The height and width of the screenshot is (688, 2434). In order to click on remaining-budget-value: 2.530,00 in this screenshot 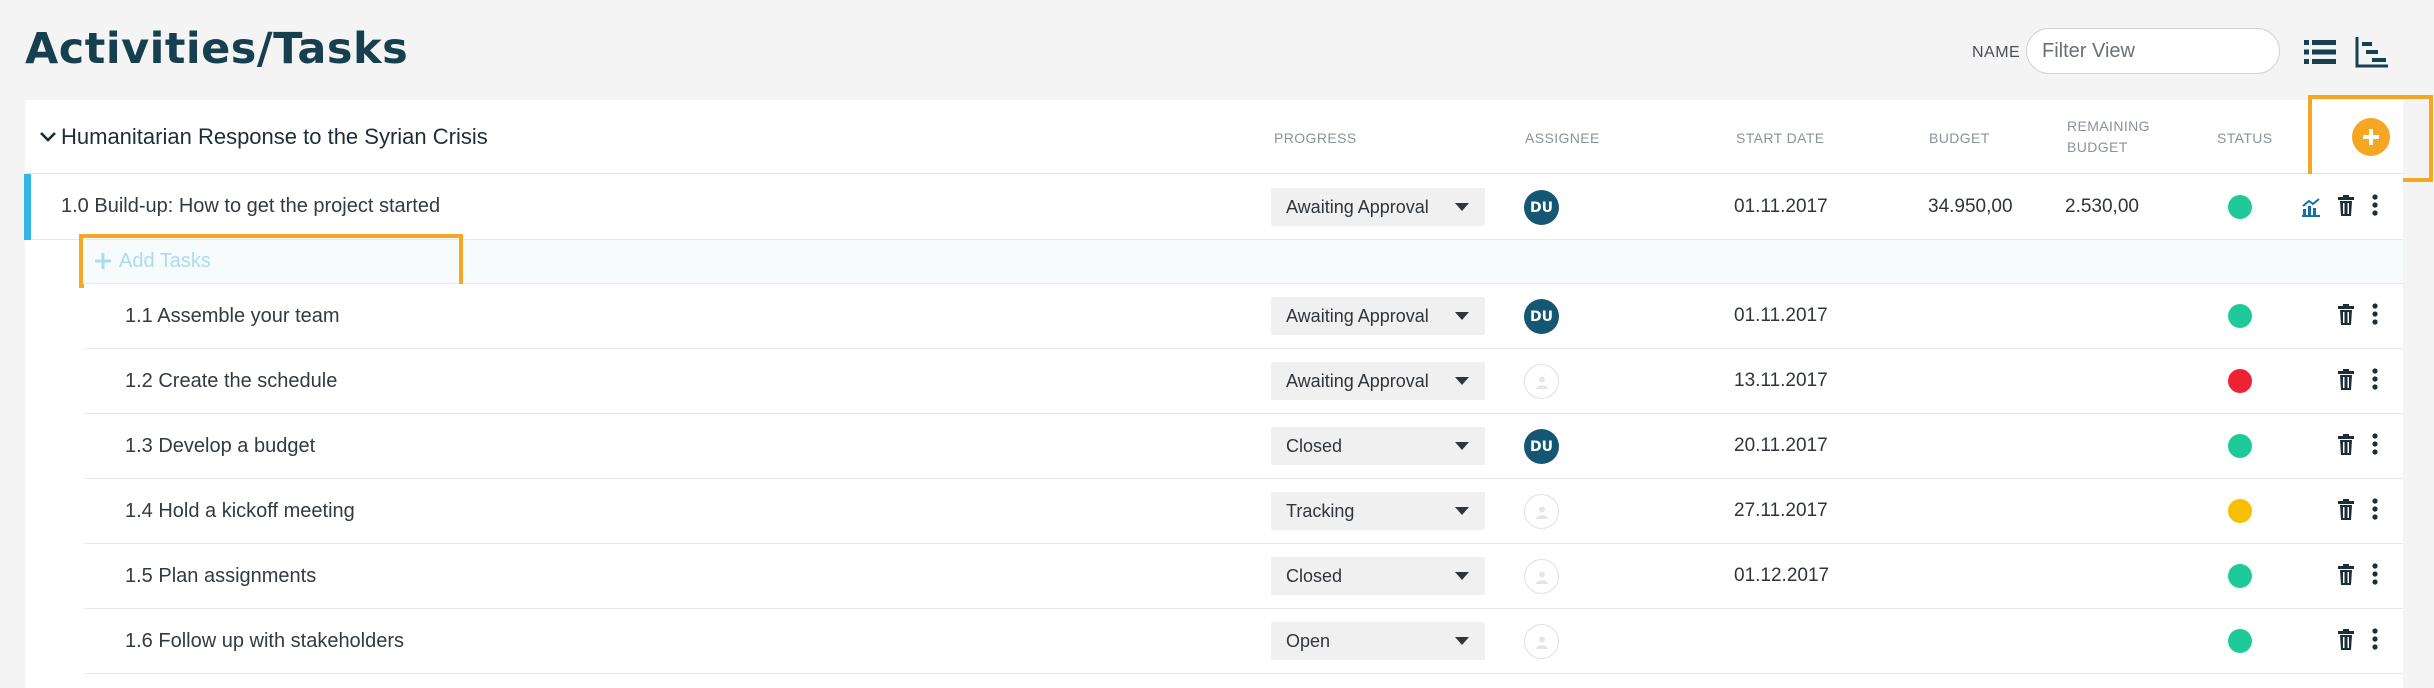, I will do `click(2102, 206)`.